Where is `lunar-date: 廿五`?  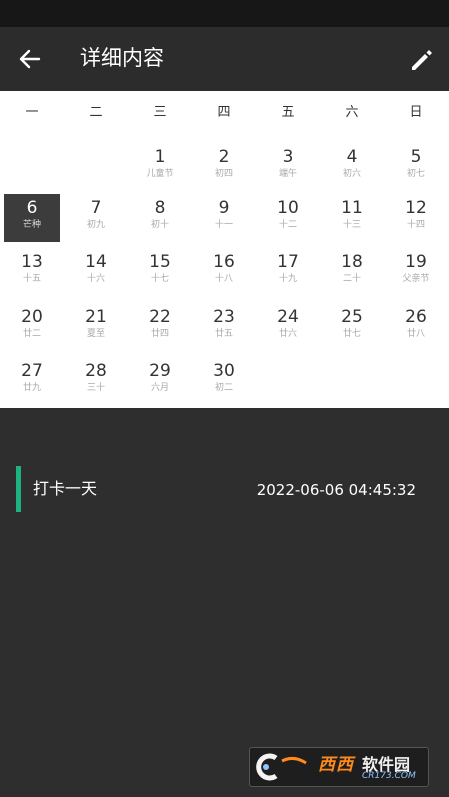 lunar-date: 廿五 is located at coordinates (223, 334).